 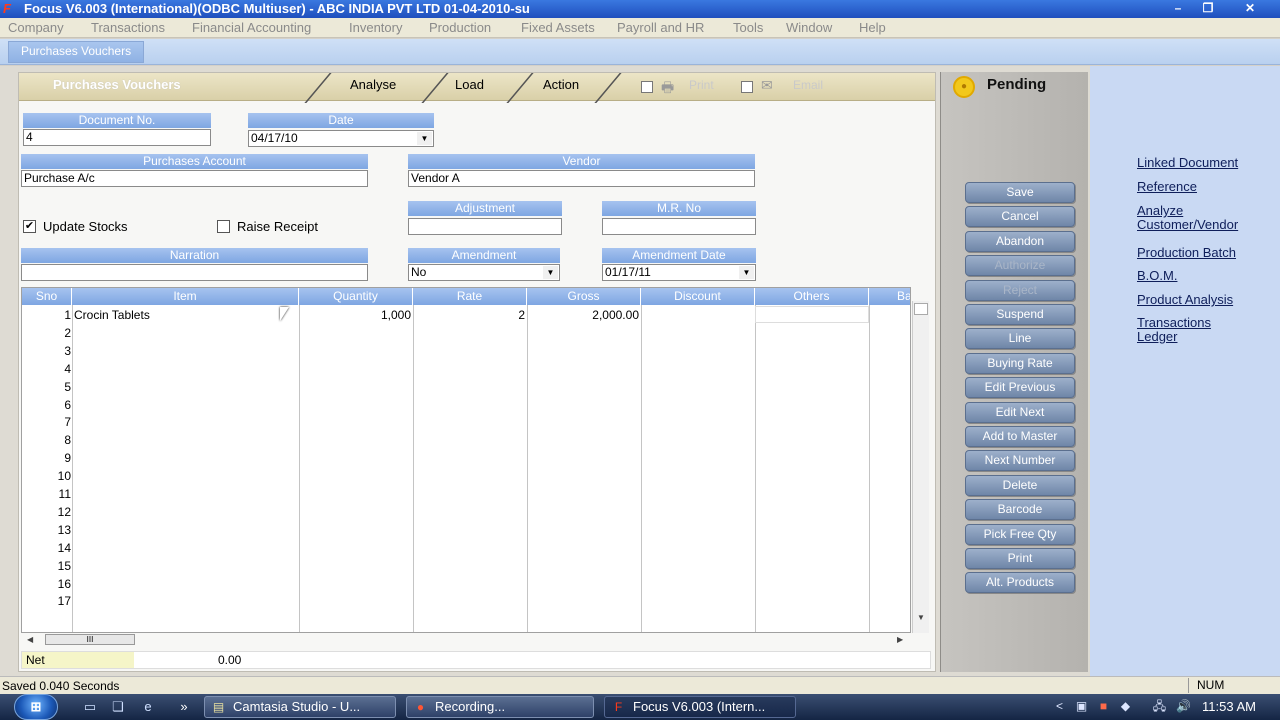 I want to click on scroll-right-icon: ▶, so click(x=900, y=639).